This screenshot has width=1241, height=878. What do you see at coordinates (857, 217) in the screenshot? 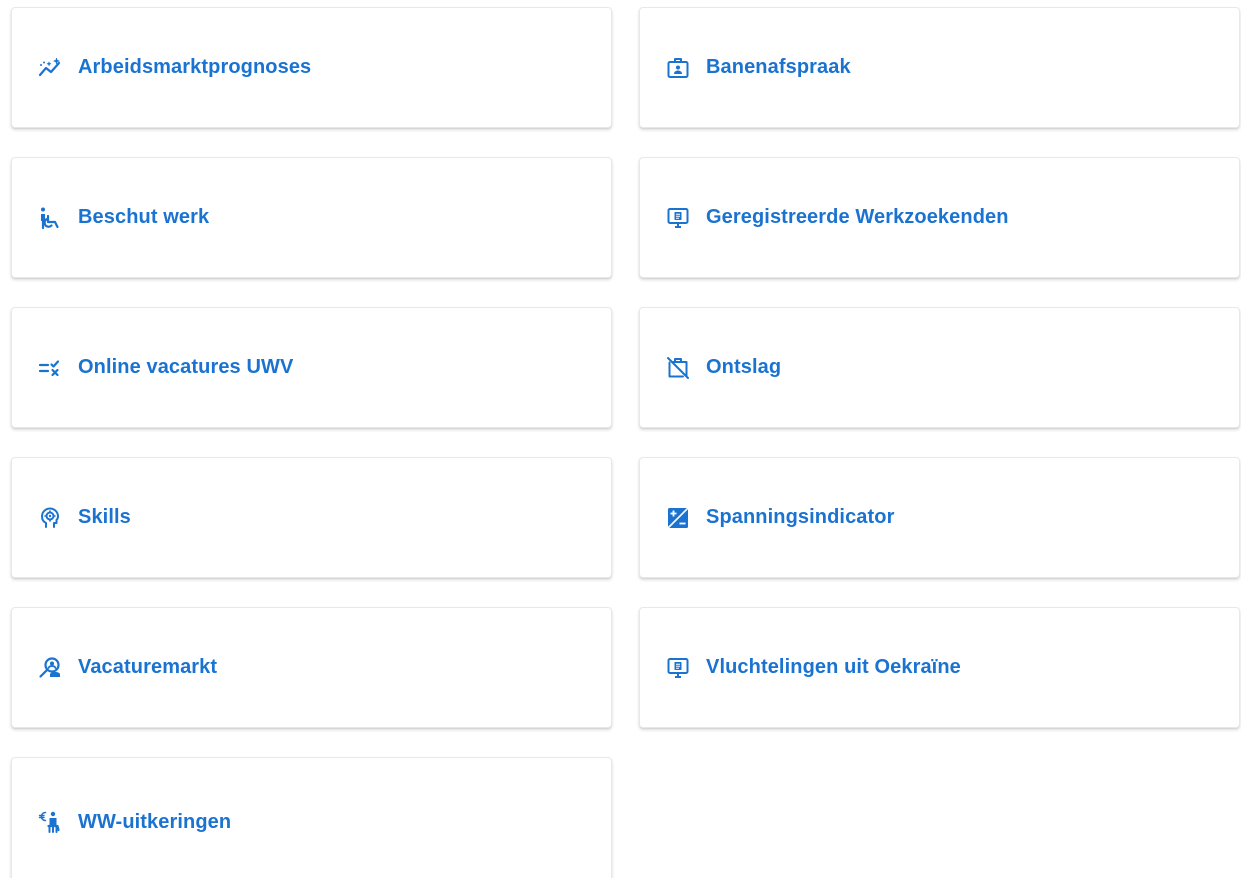
I see `card-label: Geregistreerde Werkzoekenden` at bounding box center [857, 217].